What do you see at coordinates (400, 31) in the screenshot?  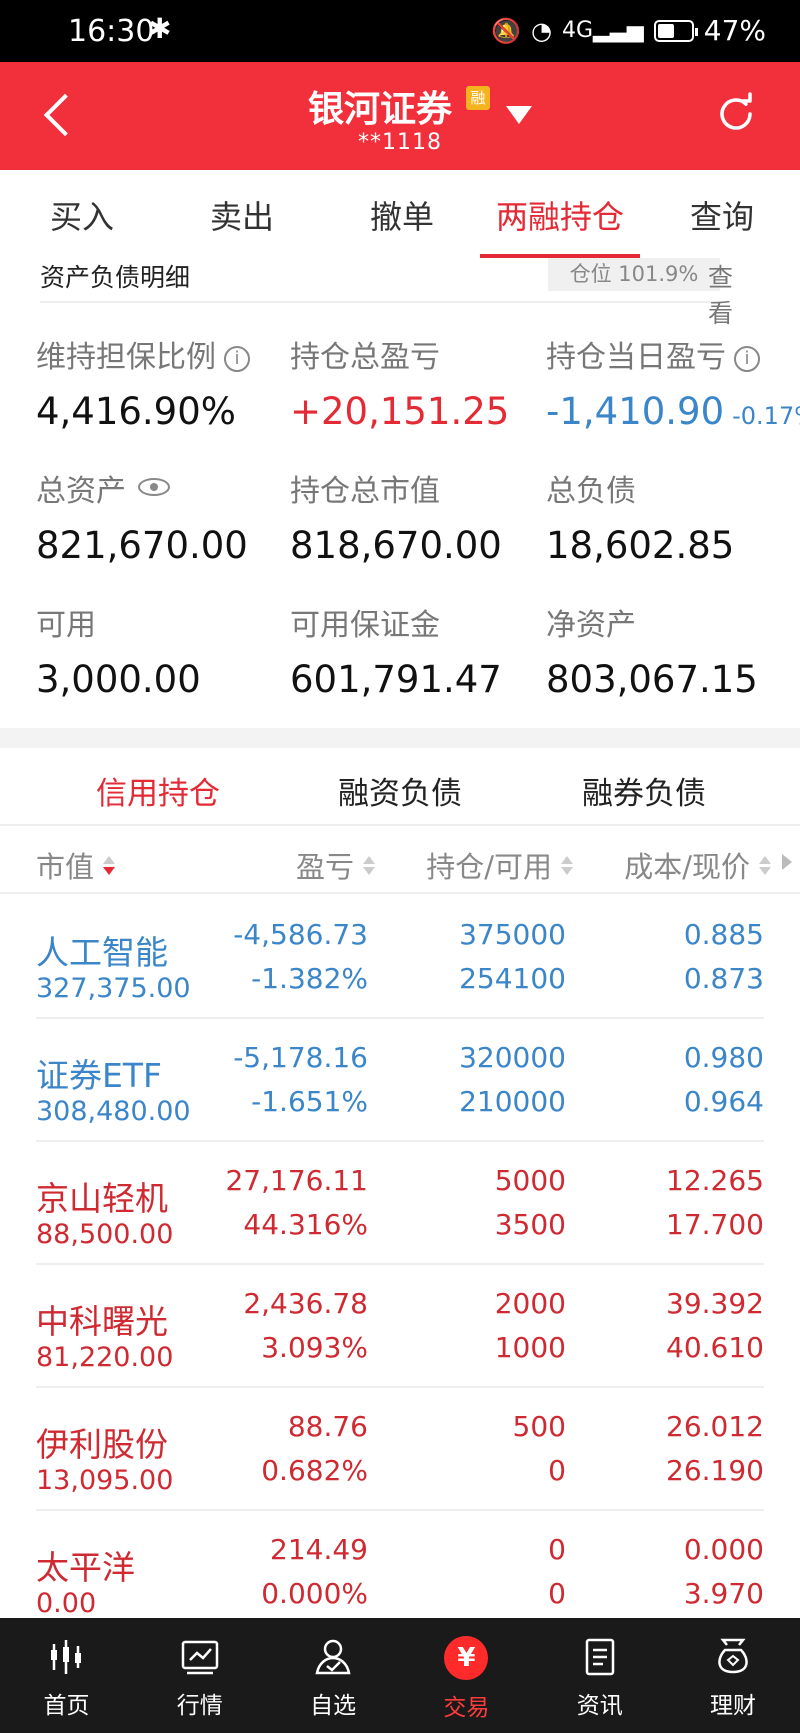 I see `status-bar: 16:30 ✱ 🔕 ◔ 4G▂▃▅ 47%` at bounding box center [400, 31].